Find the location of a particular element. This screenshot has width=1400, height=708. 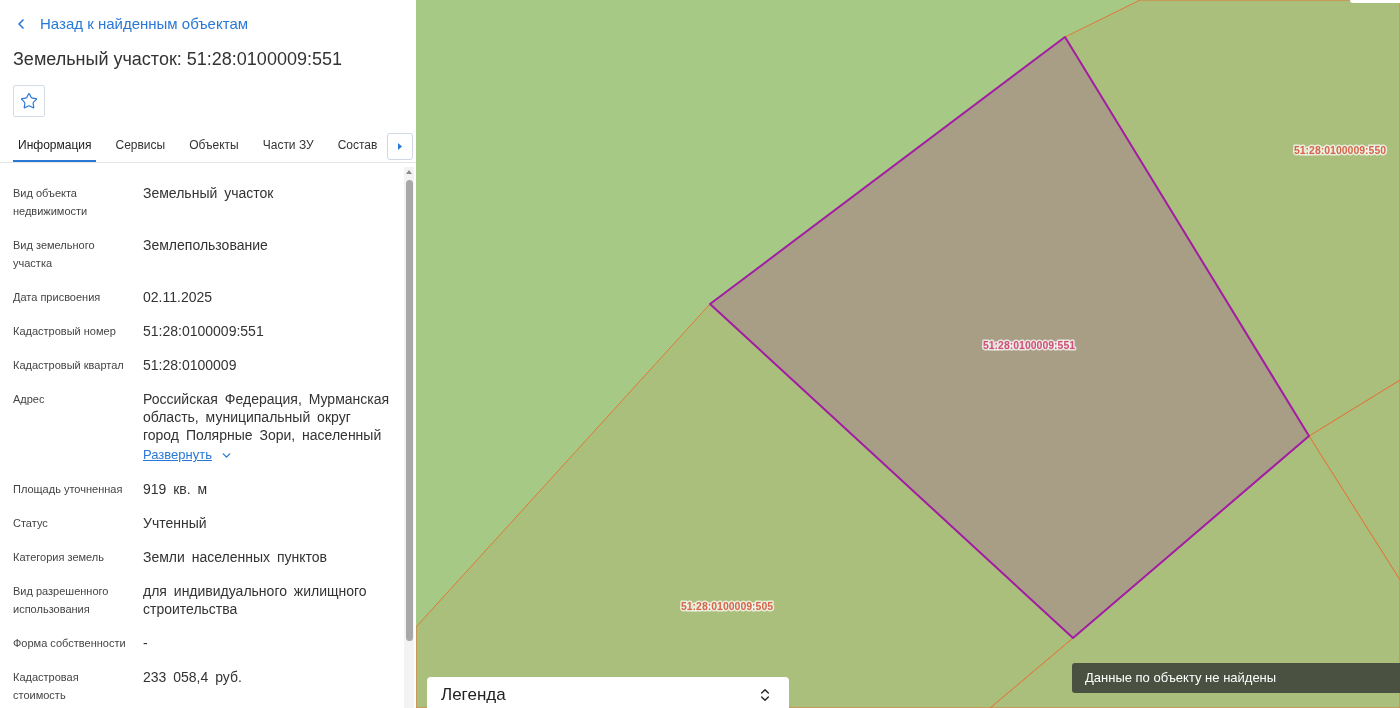

parcel-label: 51:28:0100009:550 is located at coordinates (1340, 150).